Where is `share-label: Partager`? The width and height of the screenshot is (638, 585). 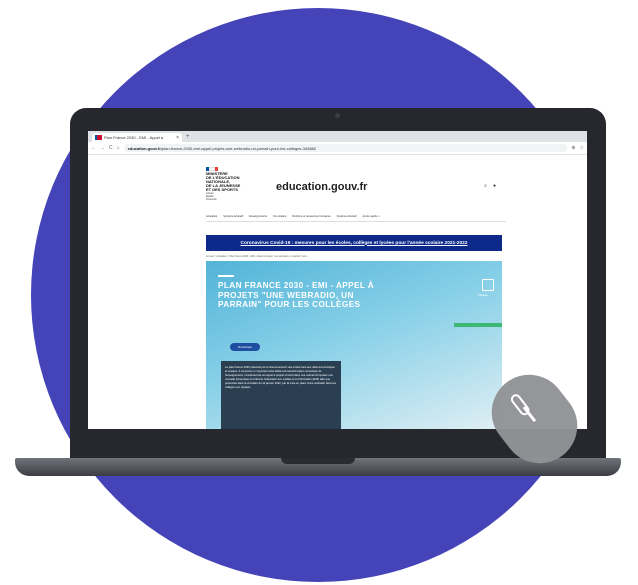
share-label: Partager is located at coordinates (483, 295).